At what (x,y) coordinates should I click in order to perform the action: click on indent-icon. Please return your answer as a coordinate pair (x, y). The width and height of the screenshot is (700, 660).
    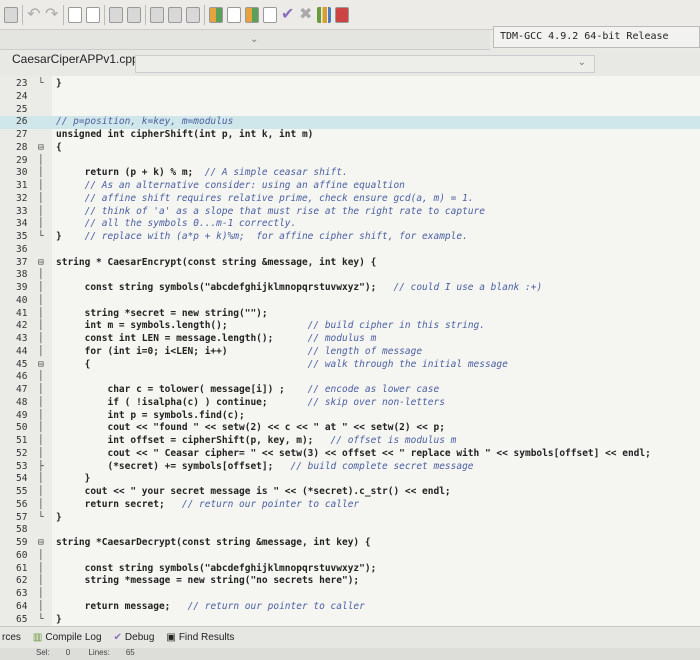
    Looking at the image, I should click on (116, 14).